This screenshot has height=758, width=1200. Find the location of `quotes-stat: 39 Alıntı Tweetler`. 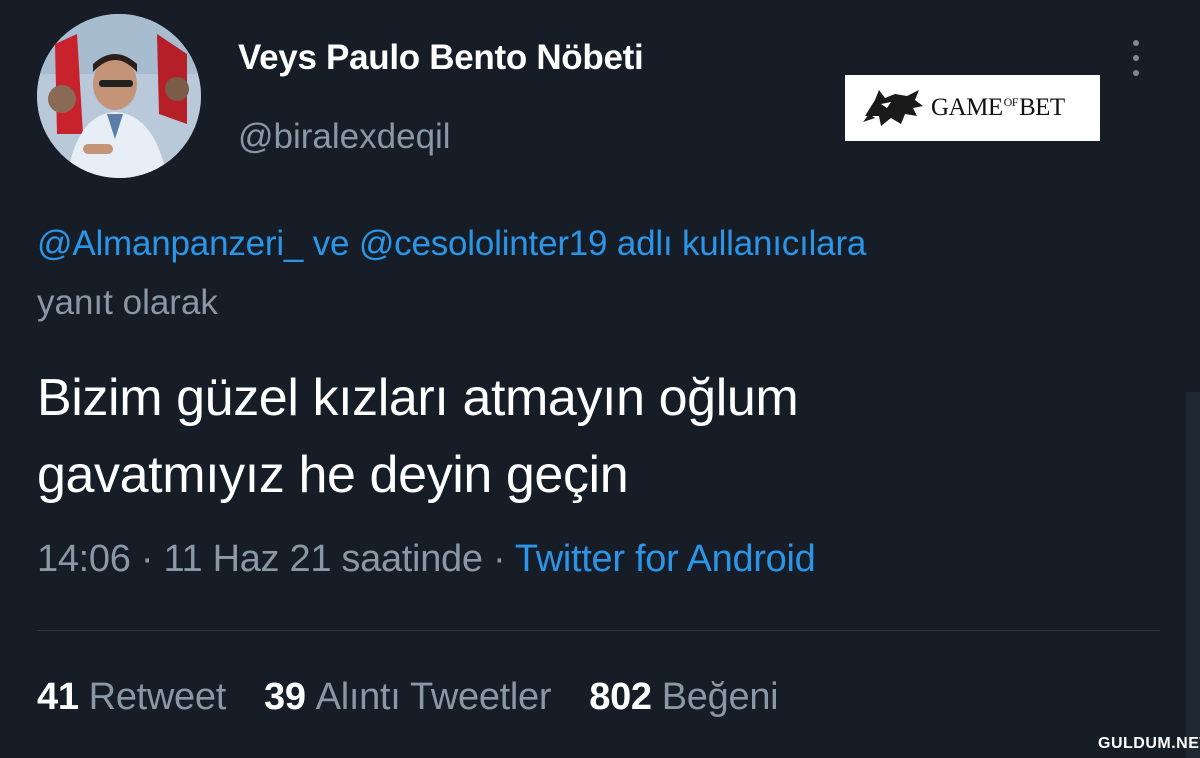

quotes-stat: 39 Alıntı Tweetler is located at coordinates (407, 697).